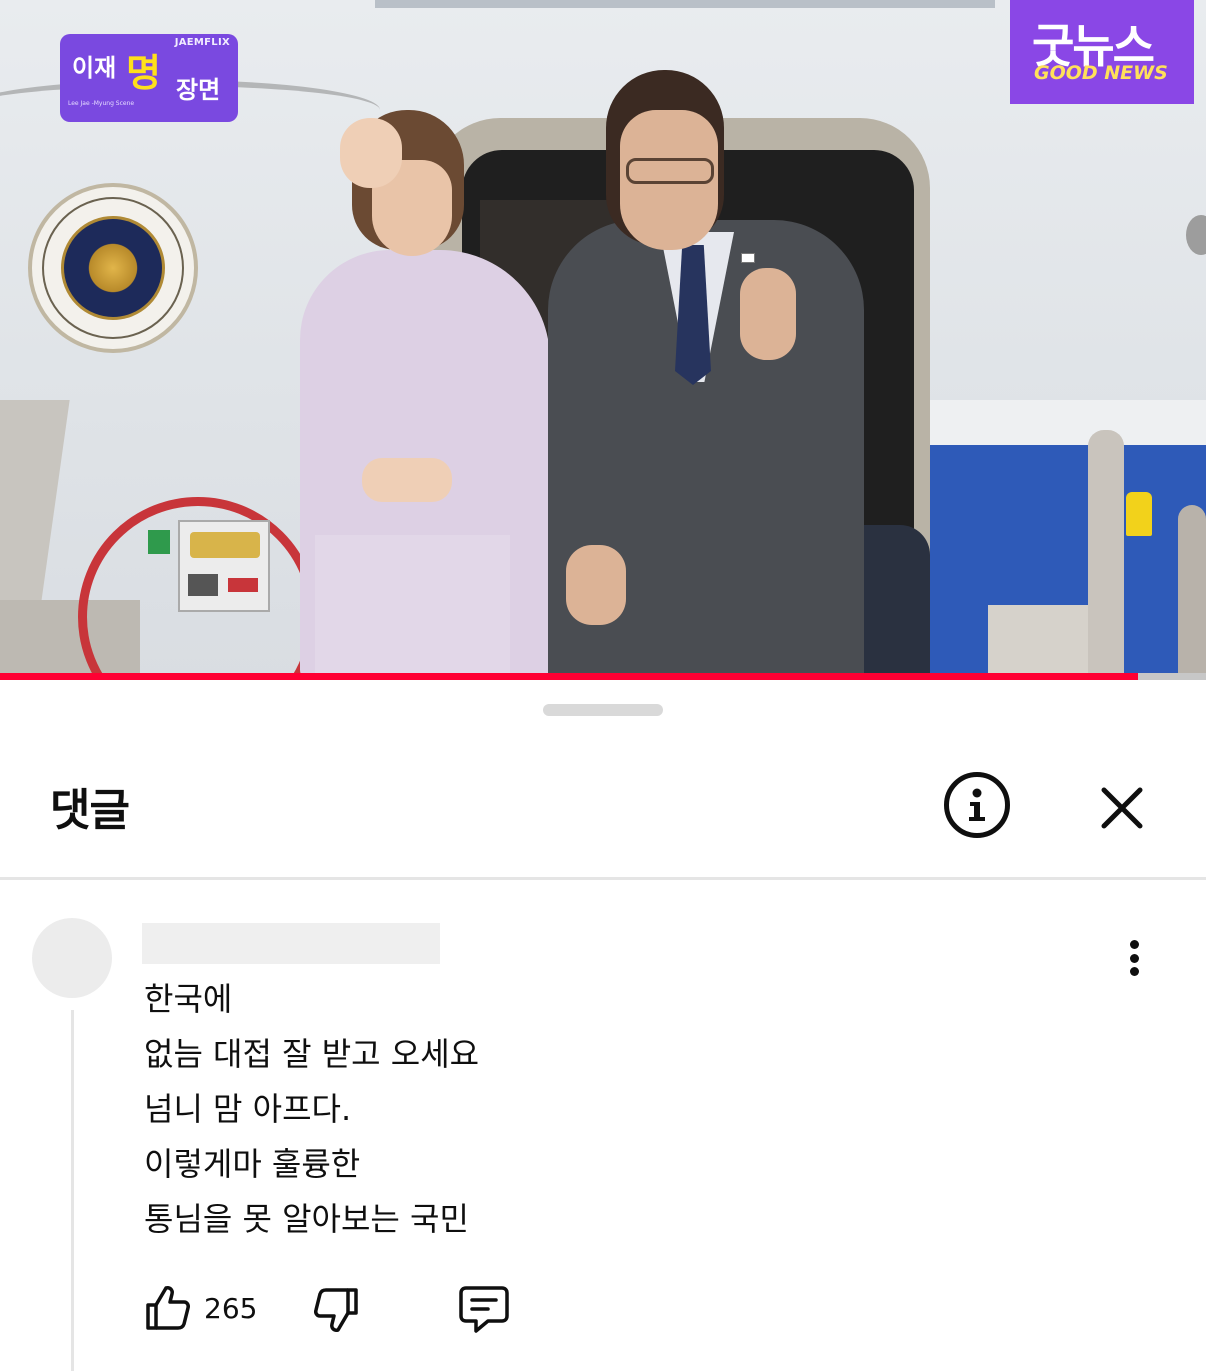 Image resolution: width=1206 pixels, height=1371 pixels. I want to click on more-vertical-icon, so click(1134, 944).